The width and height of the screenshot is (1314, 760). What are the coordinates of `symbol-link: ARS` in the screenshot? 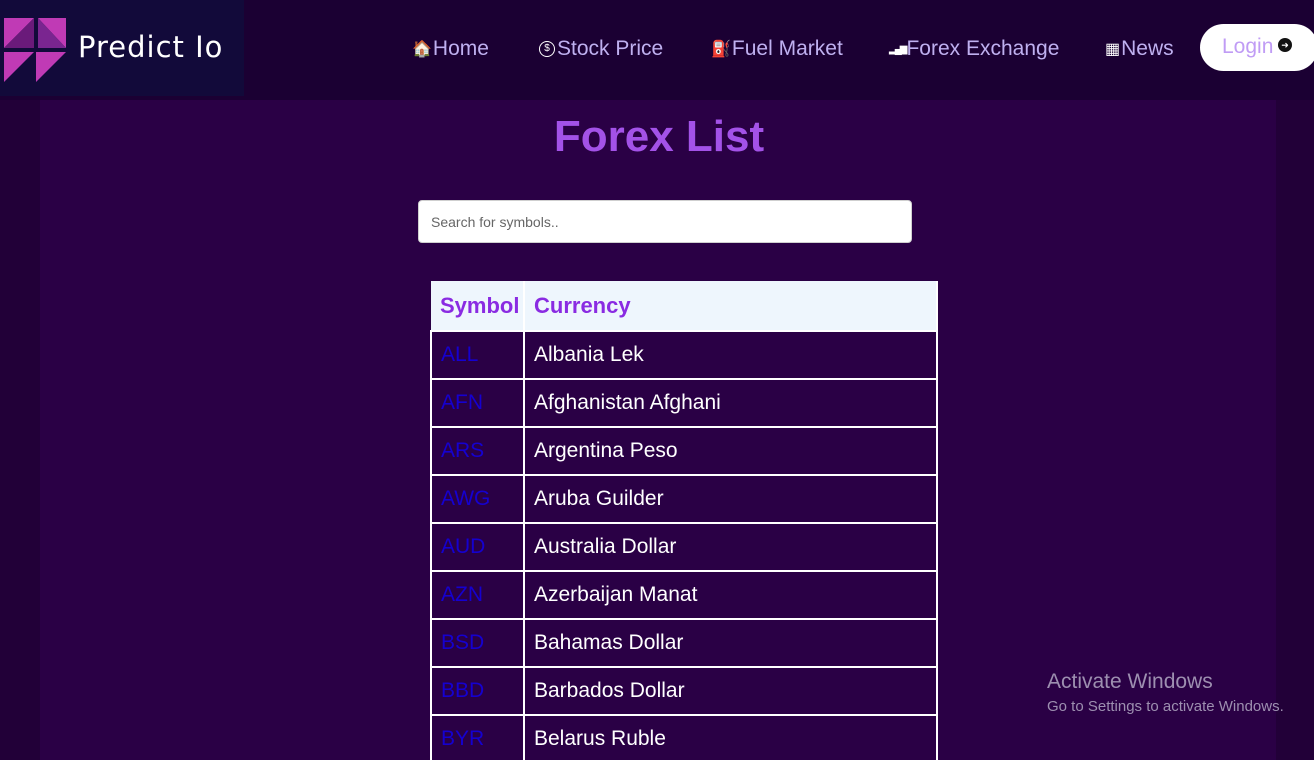 It's located at (477, 451).